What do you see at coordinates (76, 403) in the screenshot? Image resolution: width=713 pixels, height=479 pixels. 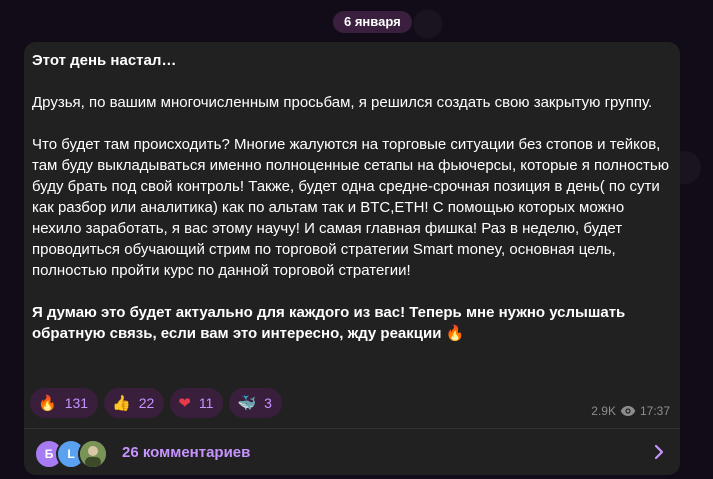 I see `reaction-count: 131` at bounding box center [76, 403].